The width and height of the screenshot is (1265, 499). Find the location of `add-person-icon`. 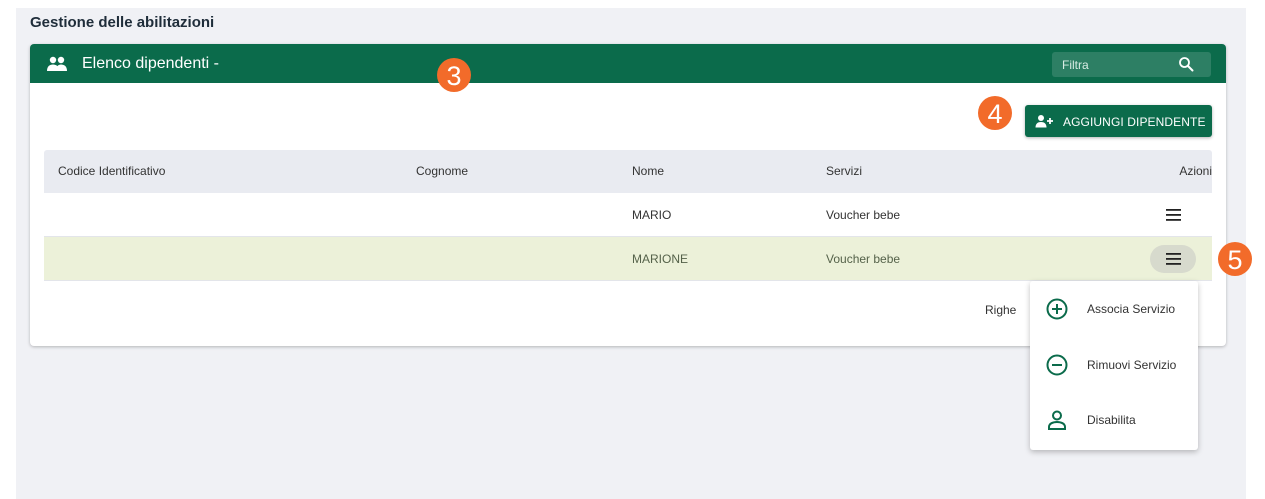

add-person-icon is located at coordinates (1044, 121).